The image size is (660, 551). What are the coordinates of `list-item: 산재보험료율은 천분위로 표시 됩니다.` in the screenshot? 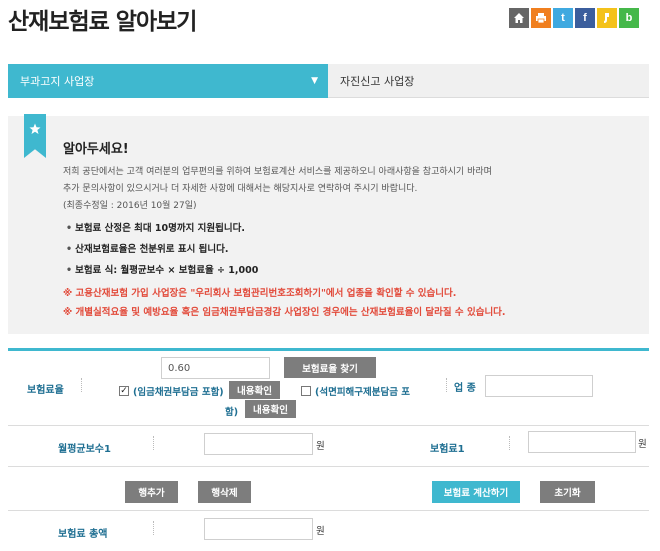 It's located at (162, 251).